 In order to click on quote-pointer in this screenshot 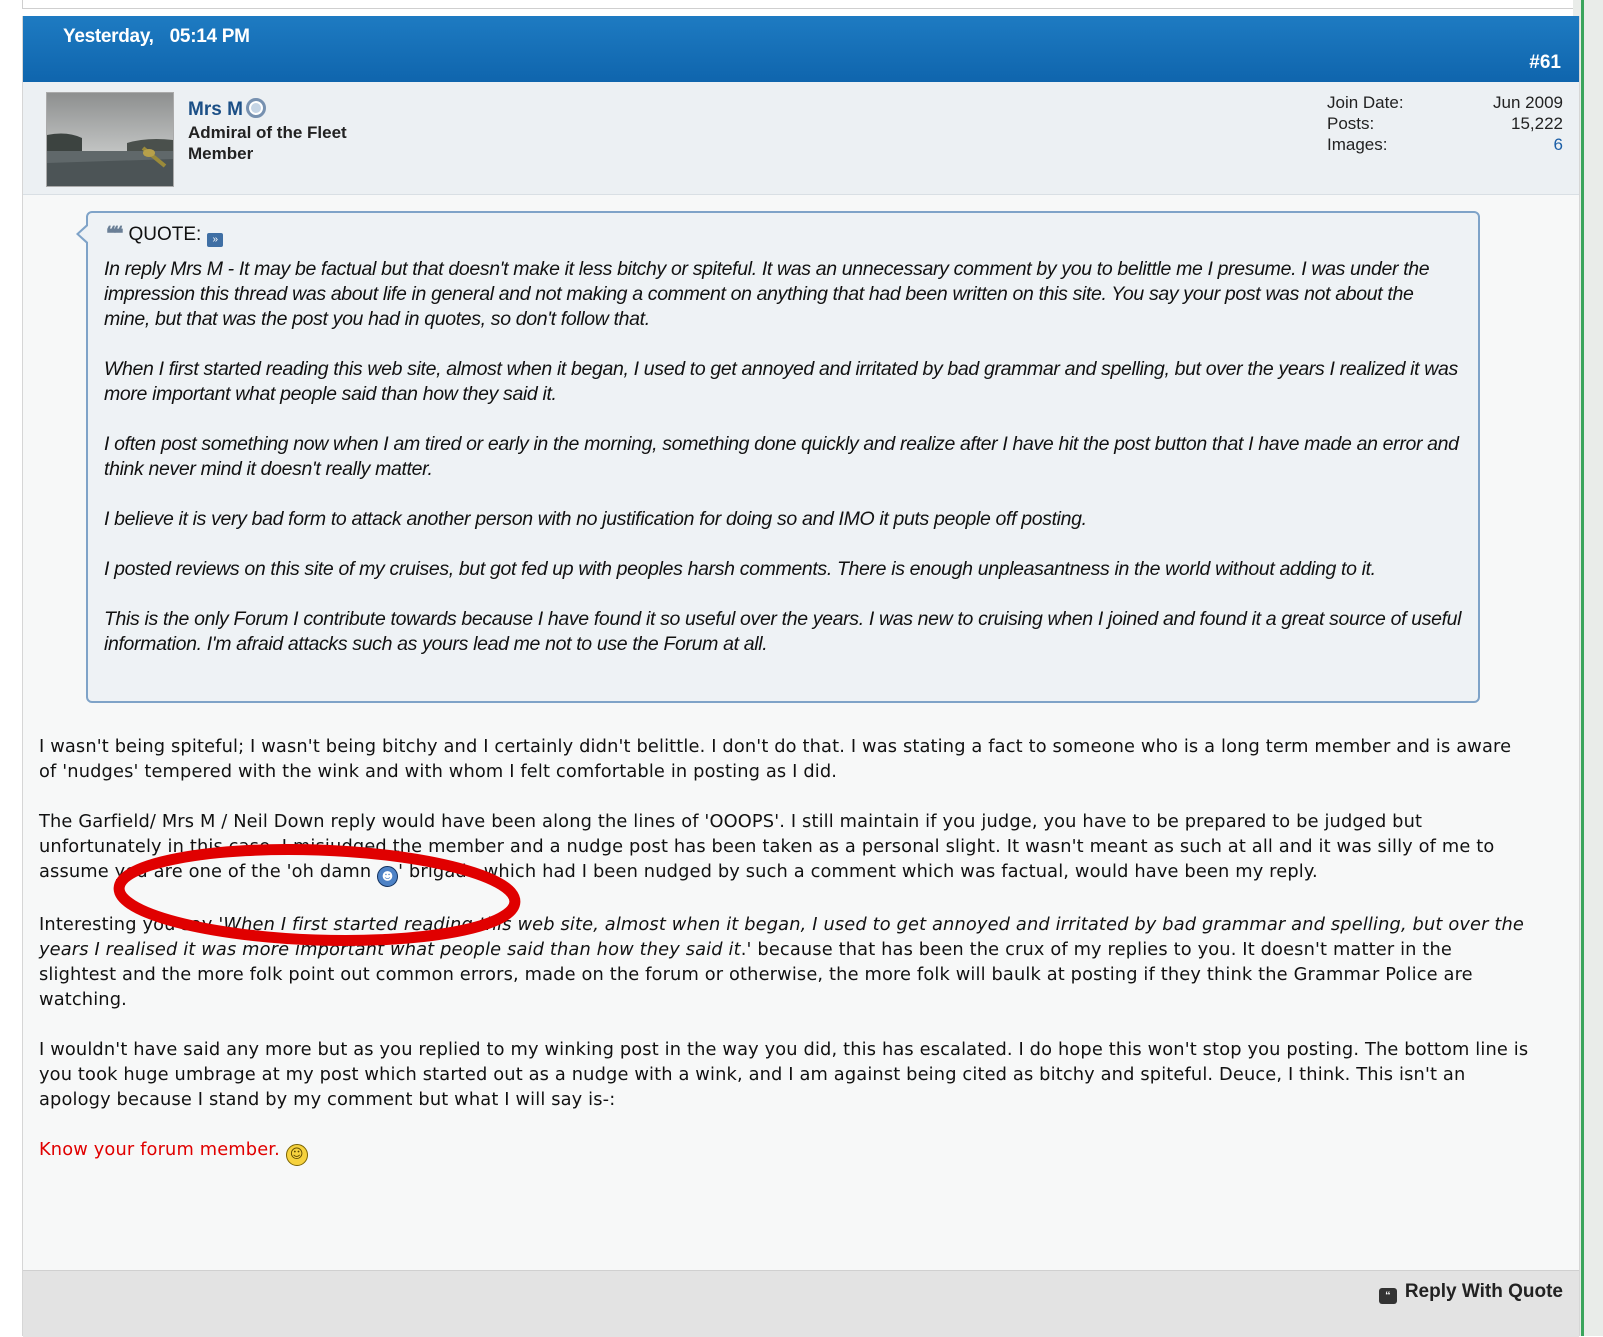, I will do `click(82, 234)`.